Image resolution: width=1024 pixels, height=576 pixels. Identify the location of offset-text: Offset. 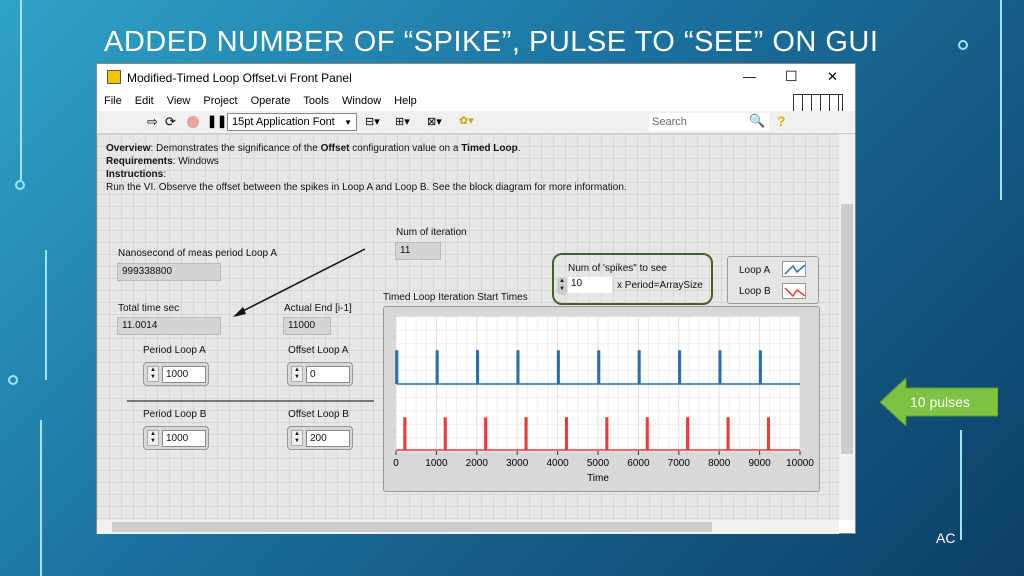
(335, 148).